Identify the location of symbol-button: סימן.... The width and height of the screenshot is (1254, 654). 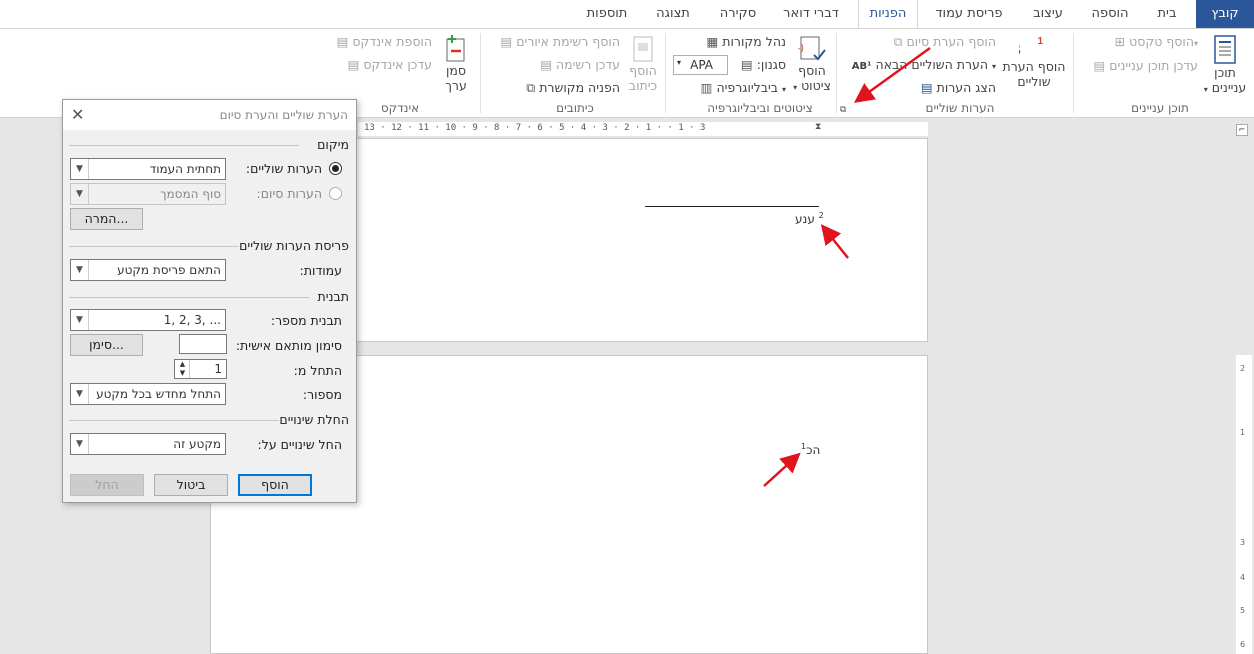
(106, 345).